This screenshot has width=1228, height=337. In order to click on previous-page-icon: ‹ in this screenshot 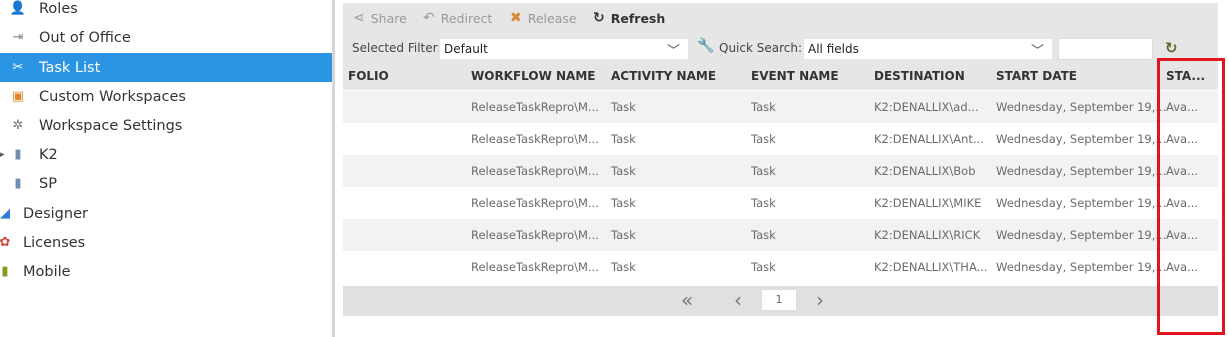, I will do `click(738, 300)`.